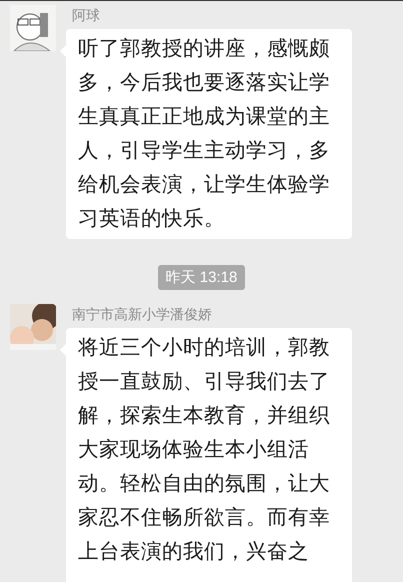 The height and width of the screenshot is (582, 403). Describe the element at coordinates (86, 16) in the screenshot. I see `sender-name: 阿球` at that location.